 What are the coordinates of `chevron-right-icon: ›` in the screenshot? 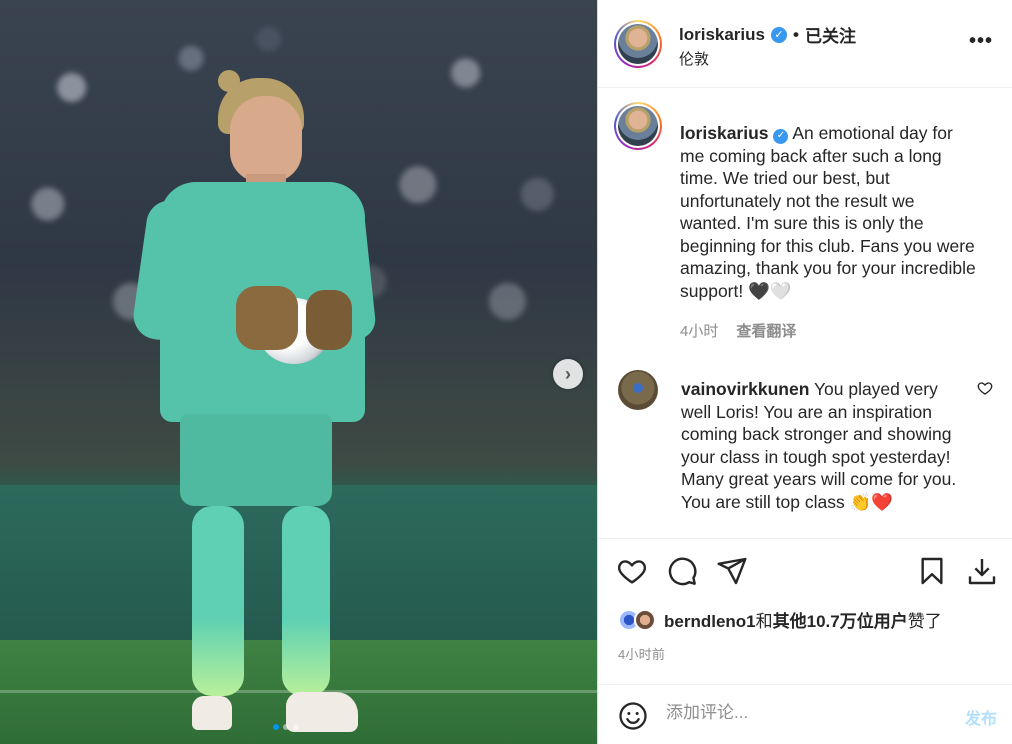 It's located at (568, 373).